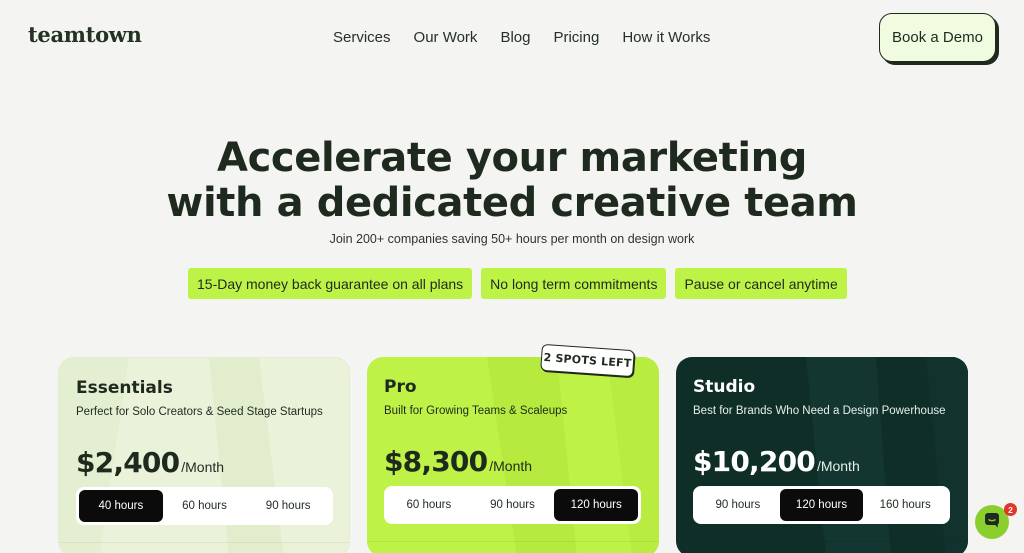  What do you see at coordinates (436, 461) in the screenshot?
I see `price-amount: $8,300` at bounding box center [436, 461].